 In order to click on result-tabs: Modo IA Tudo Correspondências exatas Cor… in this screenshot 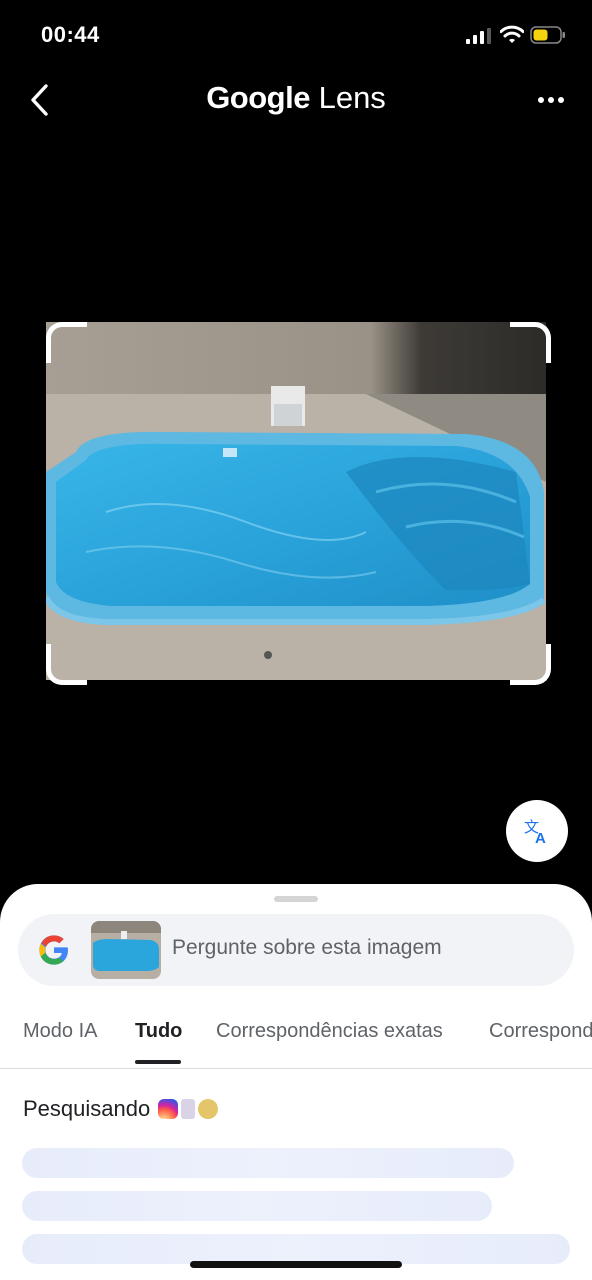, I will do `click(296, 1032)`.